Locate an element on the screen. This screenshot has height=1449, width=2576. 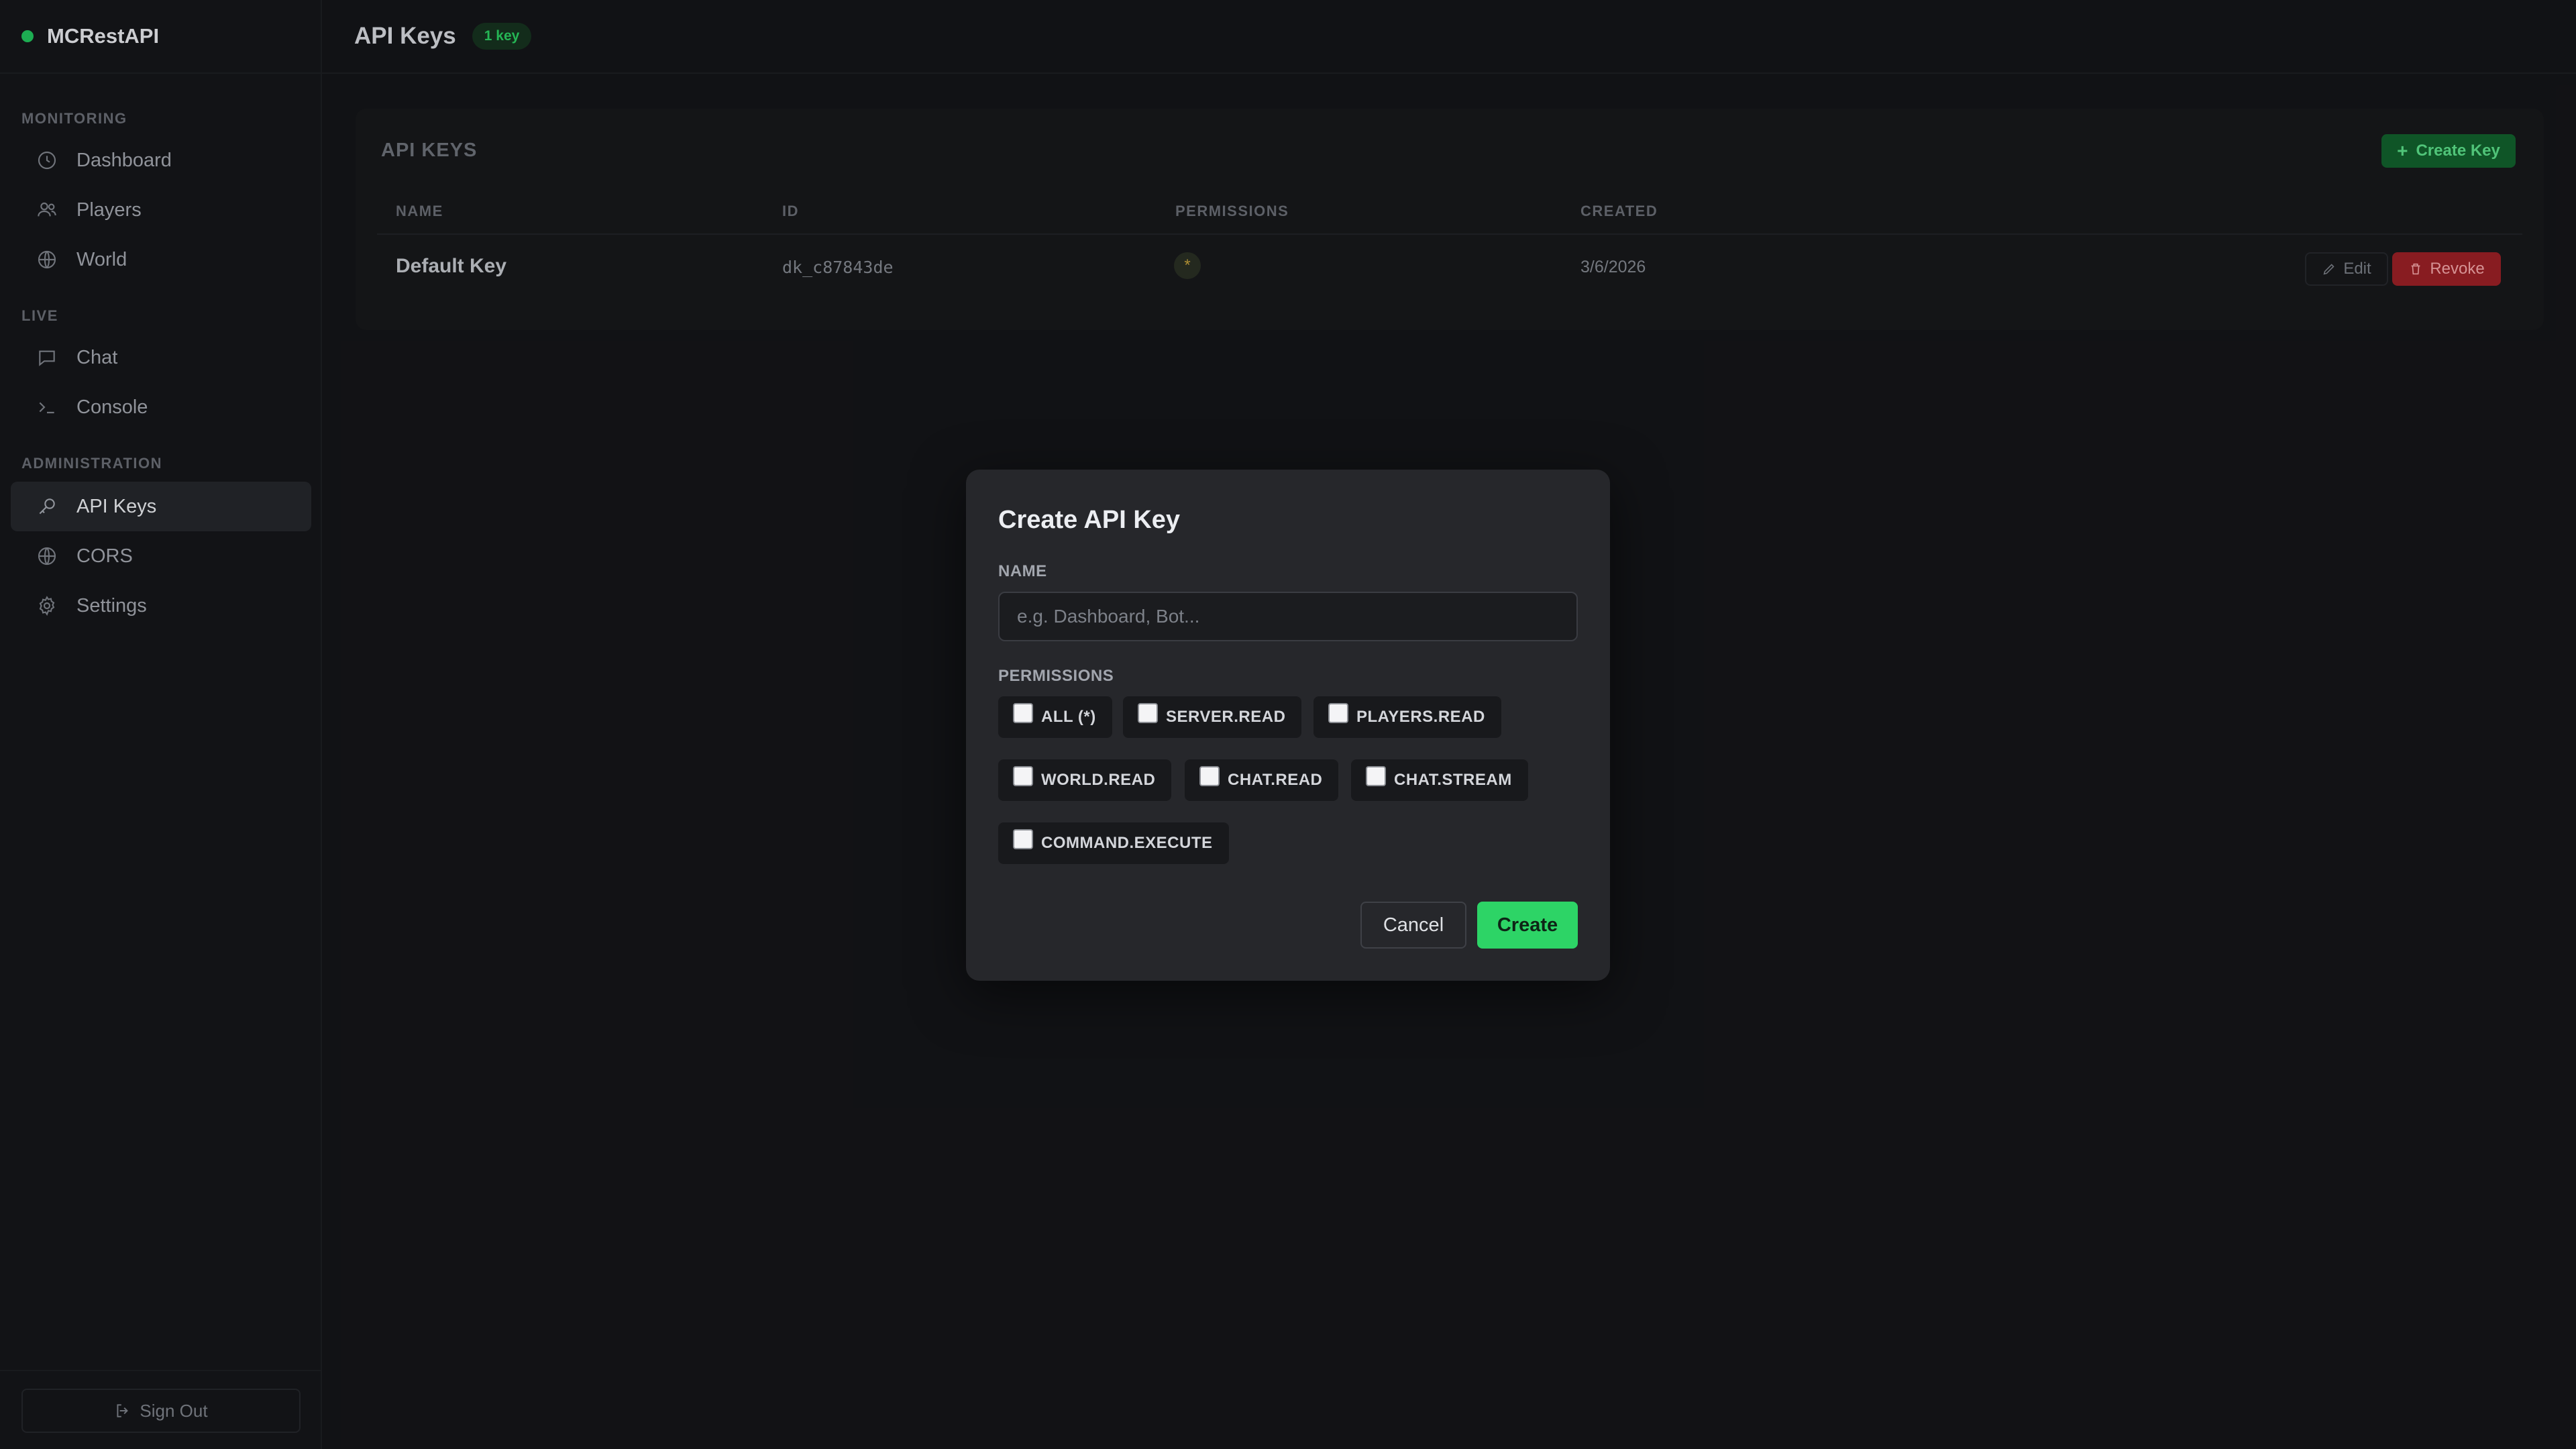
cancel-button: Cancel is located at coordinates (1413, 925).